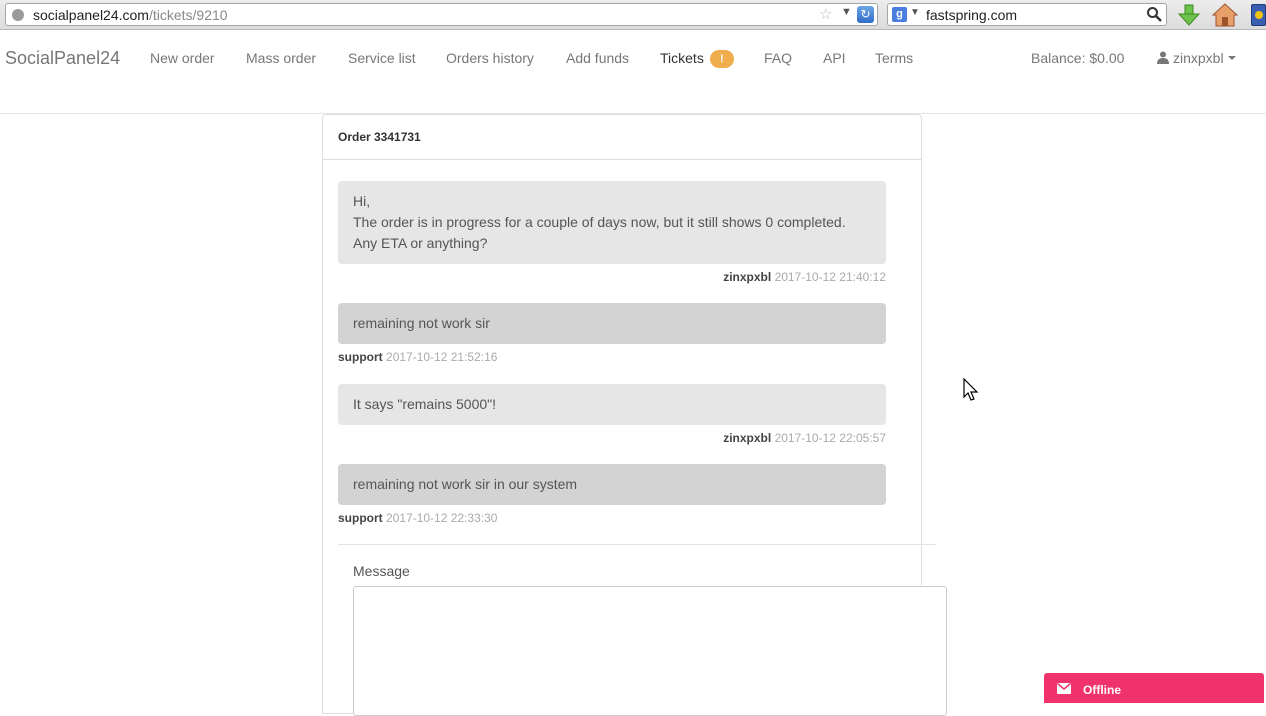 This screenshot has height=716, width=1266. What do you see at coordinates (442, 518) in the screenshot?
I see `message-time: 2017-10-12 22:33:30` at bounding box center [442, 518].